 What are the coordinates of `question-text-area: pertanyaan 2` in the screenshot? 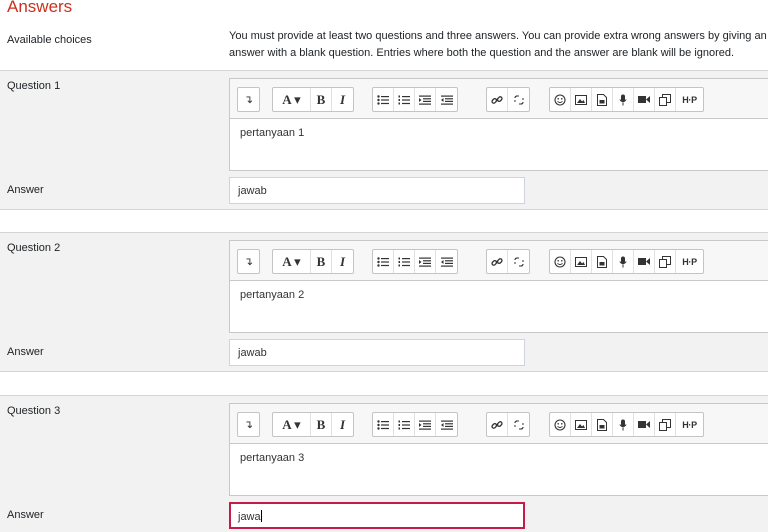 It's located at (499, 306).